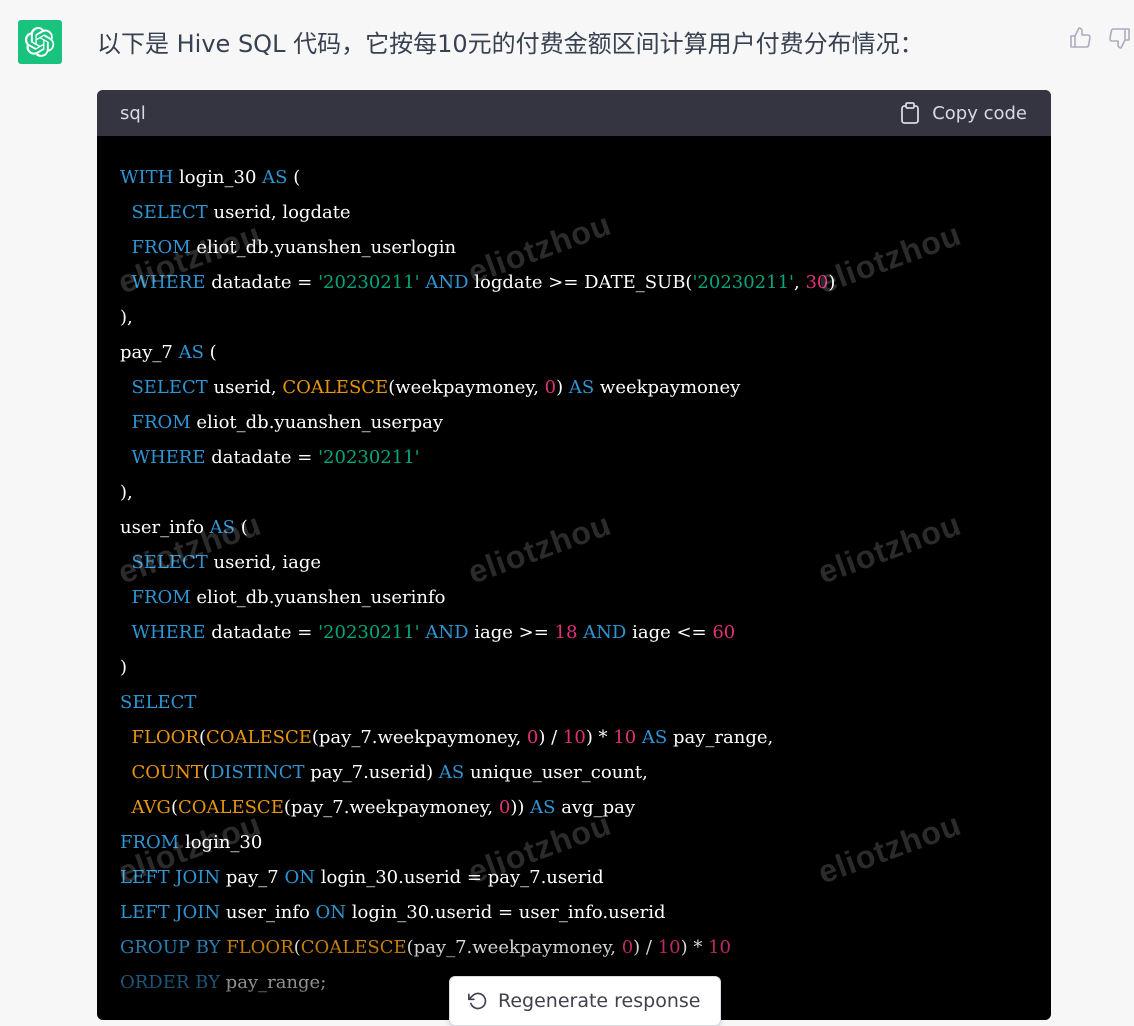 The image size is (1134, 1026). Describe the element at coordinates (133, 113) in the screenshot. I see `code-language-label: sql` at that location.